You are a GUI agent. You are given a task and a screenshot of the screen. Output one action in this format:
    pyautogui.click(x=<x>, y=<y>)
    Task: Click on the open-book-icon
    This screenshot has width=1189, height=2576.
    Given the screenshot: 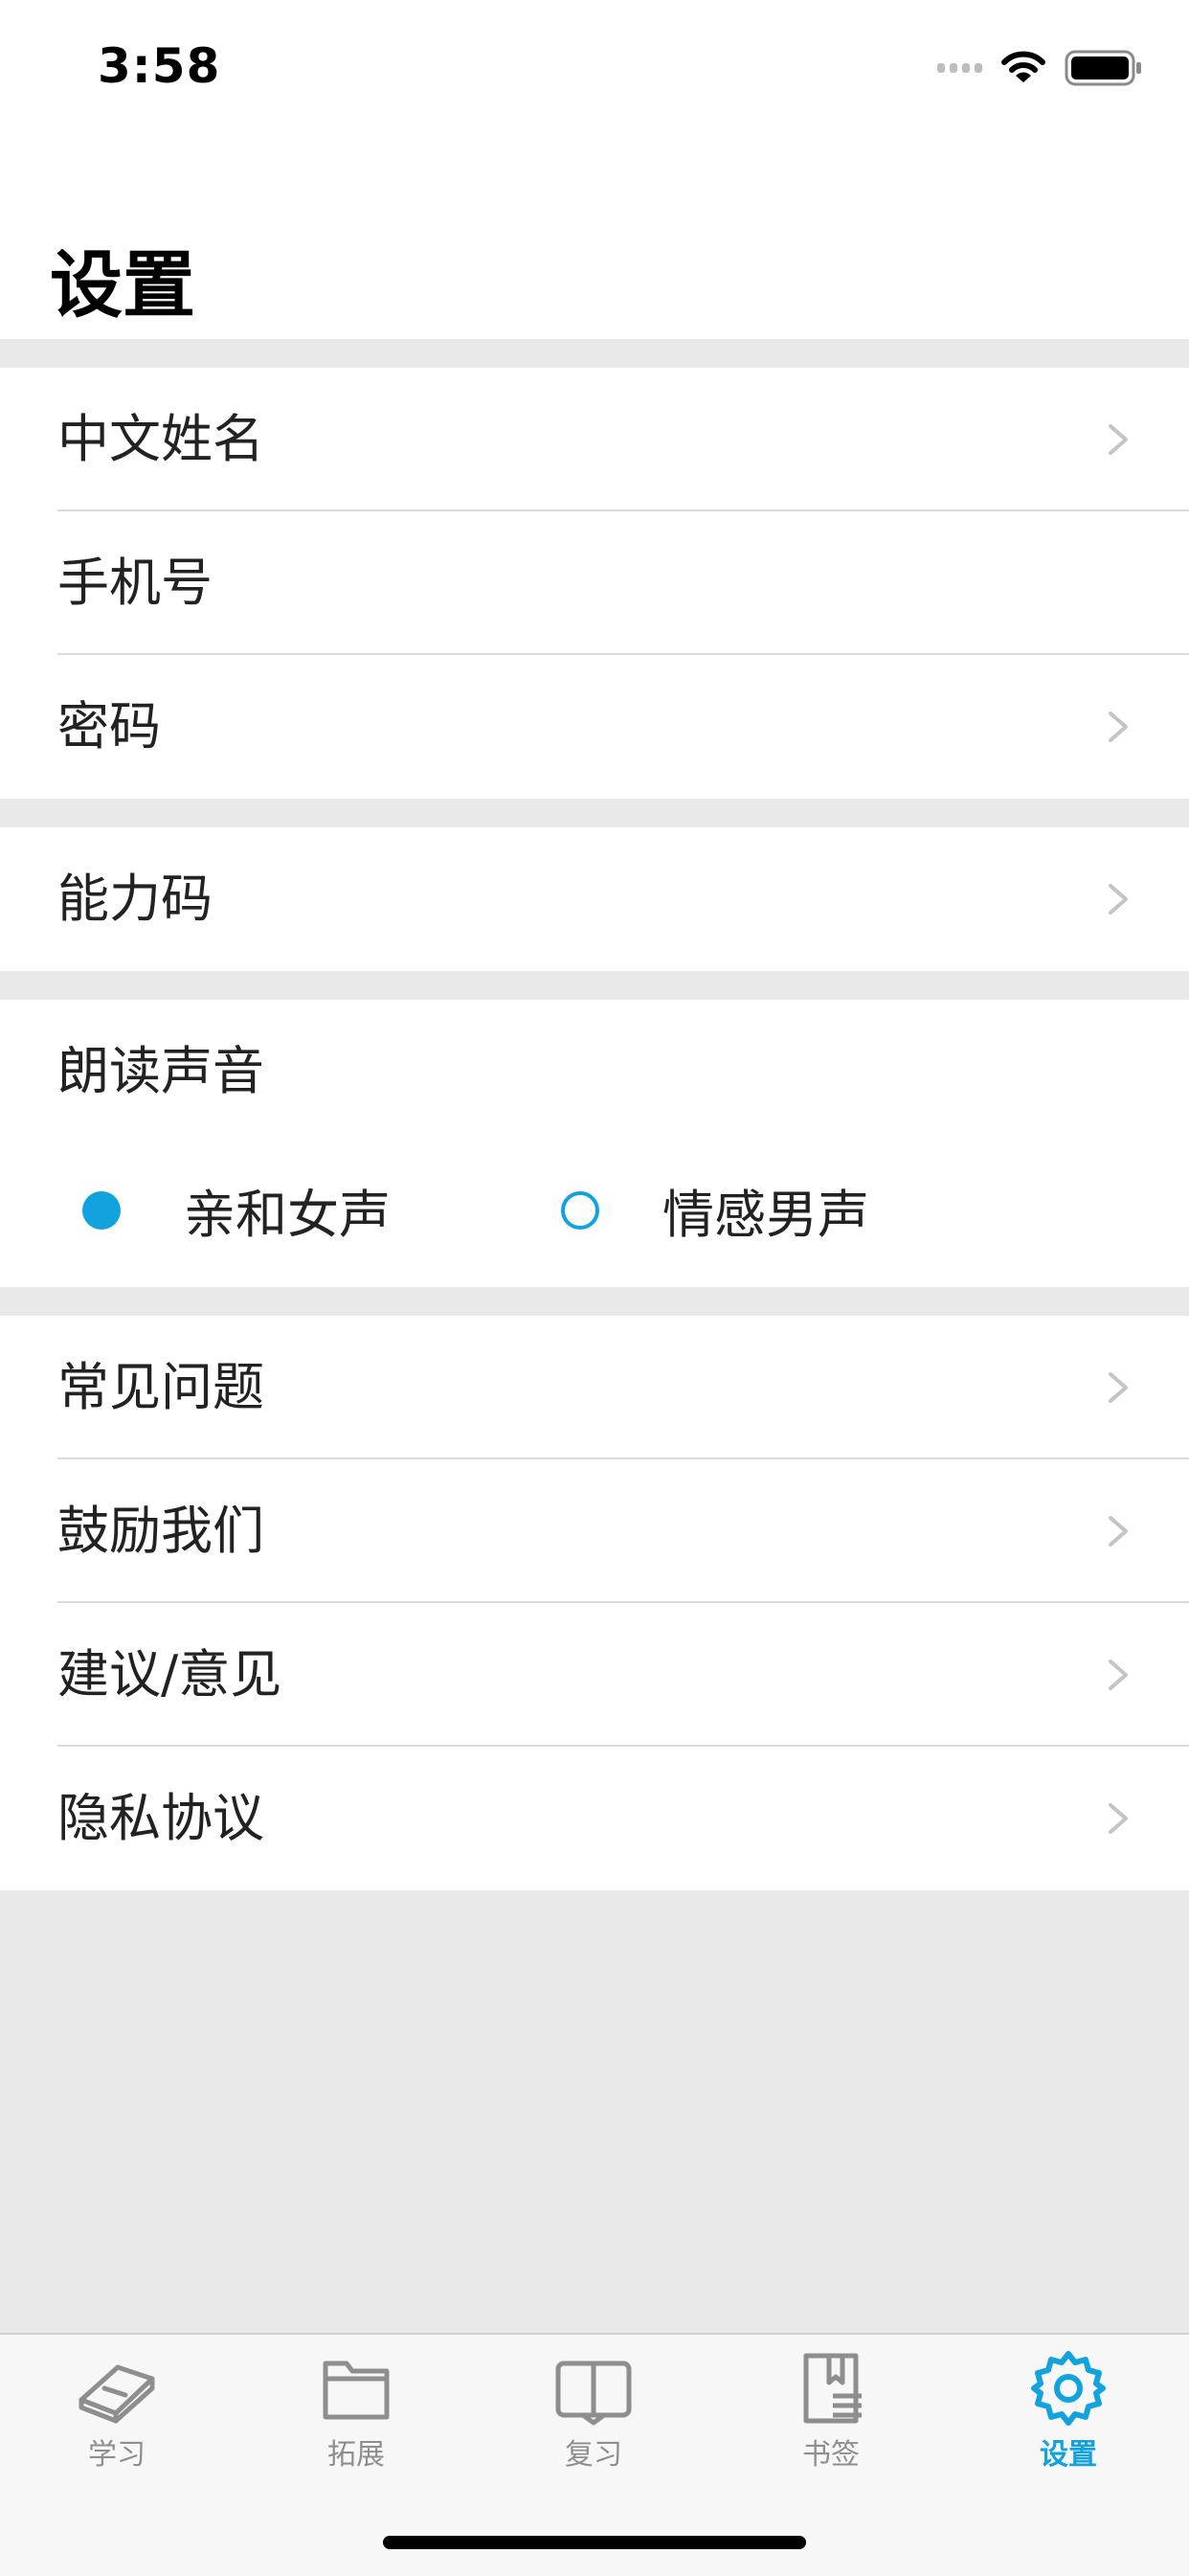 What is the action you would take?
    pyautogui.click(x=593, y=2393)
    